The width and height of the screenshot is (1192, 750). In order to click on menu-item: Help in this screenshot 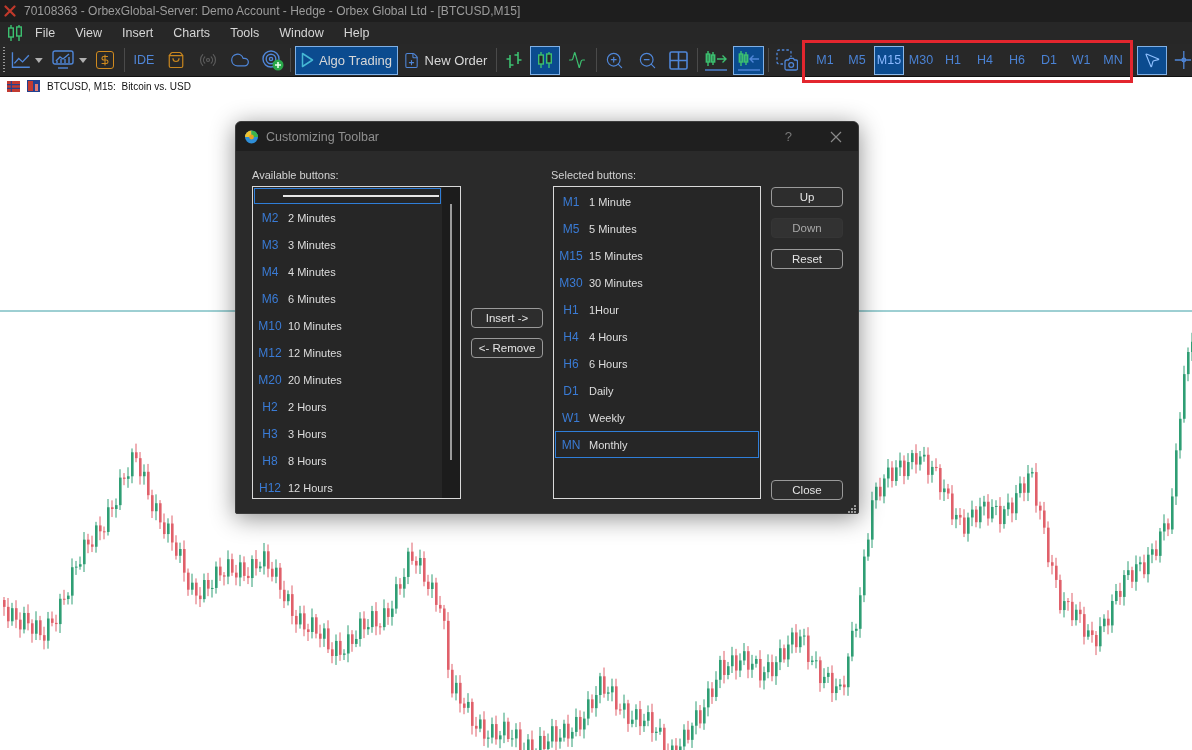, I will do `click(356, 33)`.